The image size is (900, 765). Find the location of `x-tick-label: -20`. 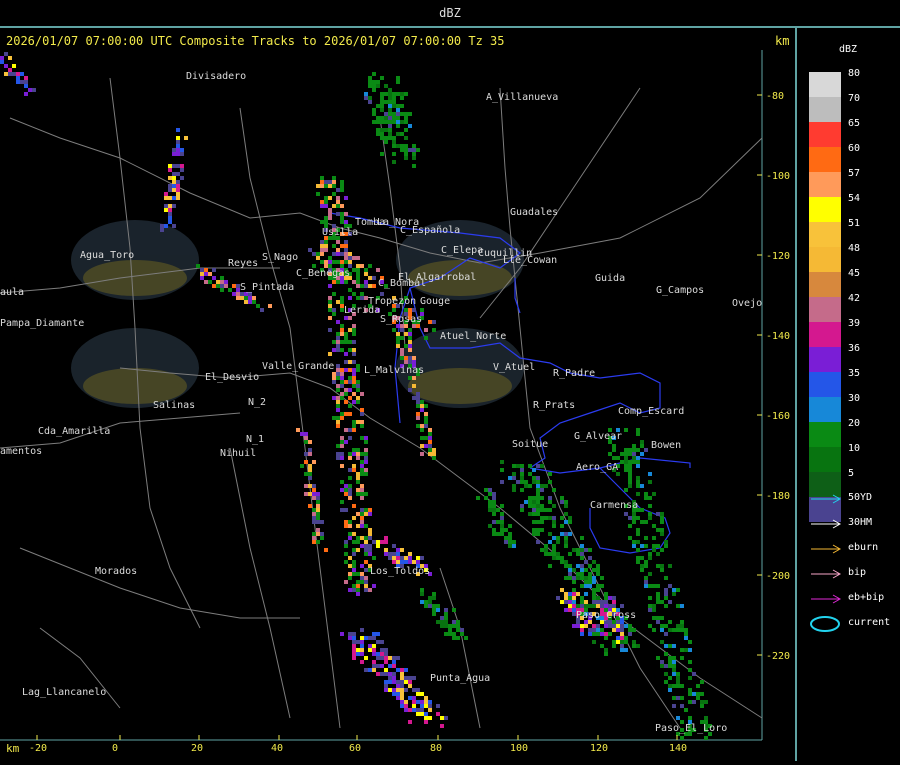

x-tick-label: -20 is located at coordinates (38, 748).